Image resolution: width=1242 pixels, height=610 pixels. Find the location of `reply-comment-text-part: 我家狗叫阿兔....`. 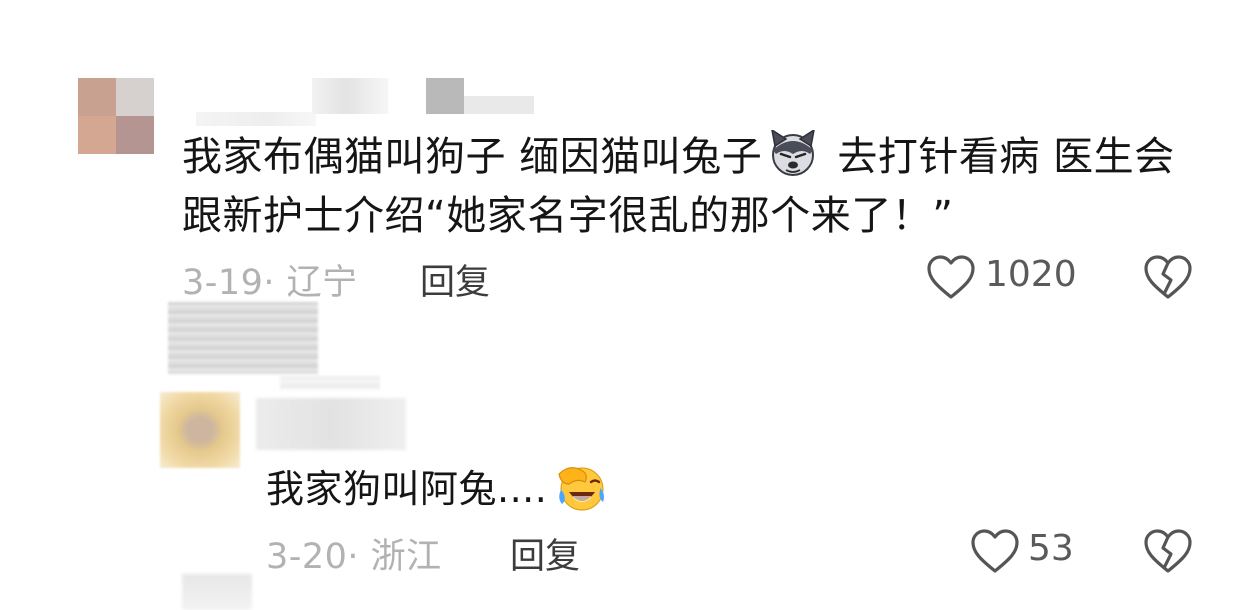

reply-comment-text-part: 我家狗叫阿兔.... is located at coordinates (407, 489).